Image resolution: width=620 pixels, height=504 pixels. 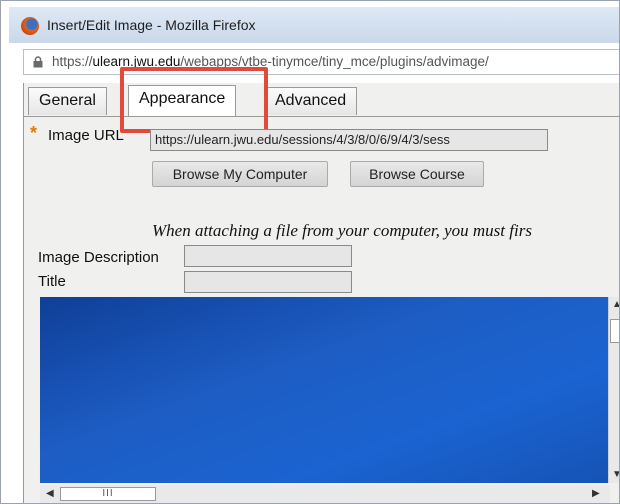 I want to click on vertical-scrollbar: ▲ ▼, so click(x=613, y=390).